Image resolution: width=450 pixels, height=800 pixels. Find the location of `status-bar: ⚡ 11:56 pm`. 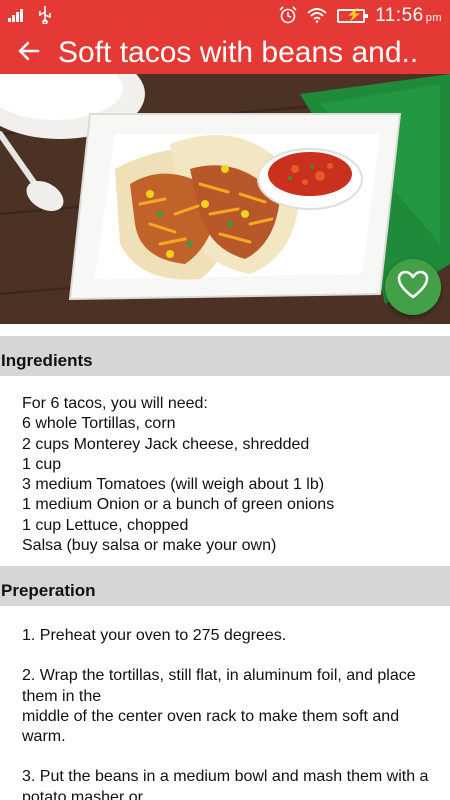

status-bar: ⚡ 11:56 pm is located at coordinates (225, 16).